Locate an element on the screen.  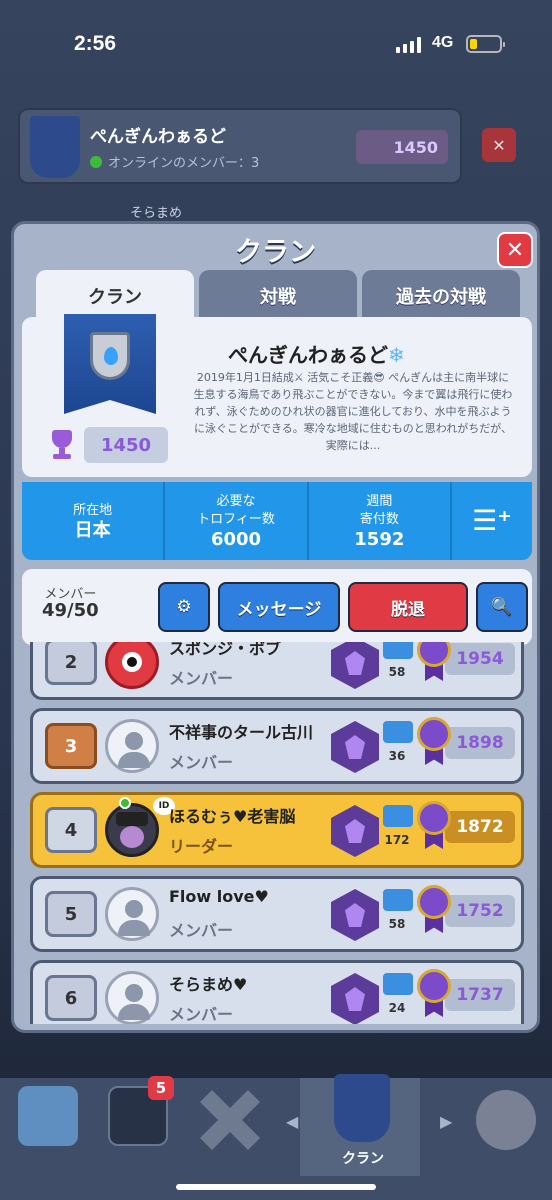
message-button: メッセージ is located at coordinates (279, 607).